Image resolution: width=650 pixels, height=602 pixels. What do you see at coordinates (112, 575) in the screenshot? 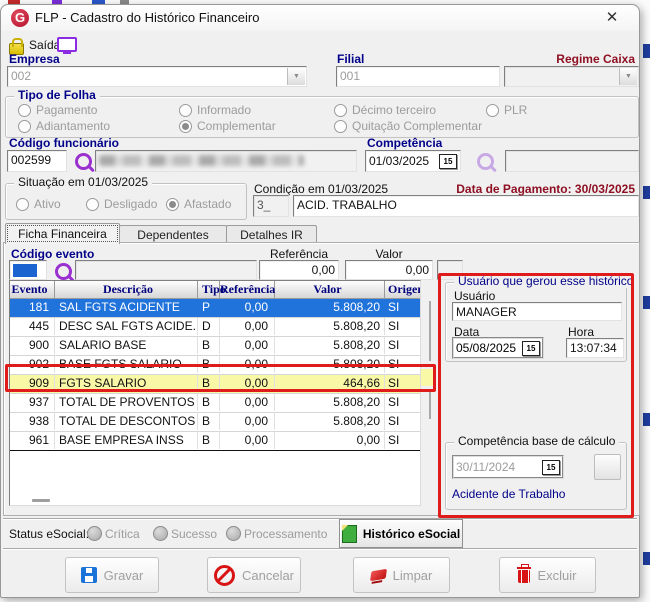
I see `gravar-button: Gravar` at bounding box center [112, 575].